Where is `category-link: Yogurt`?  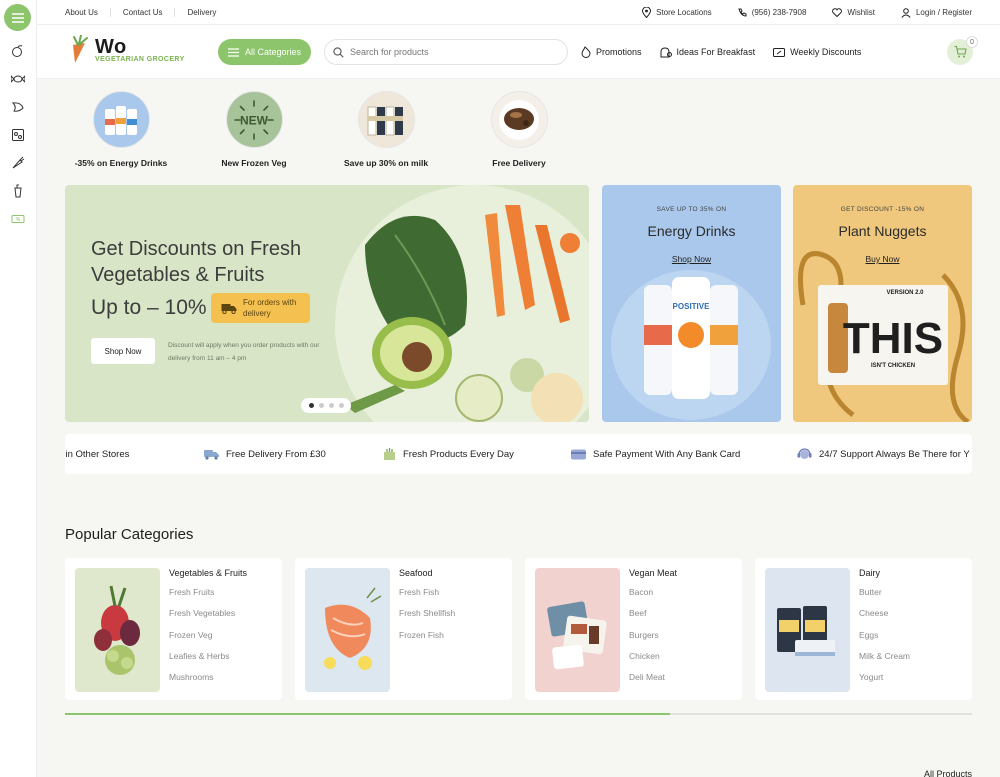 category-link: Yogurt is located at coordinates (884, 682).